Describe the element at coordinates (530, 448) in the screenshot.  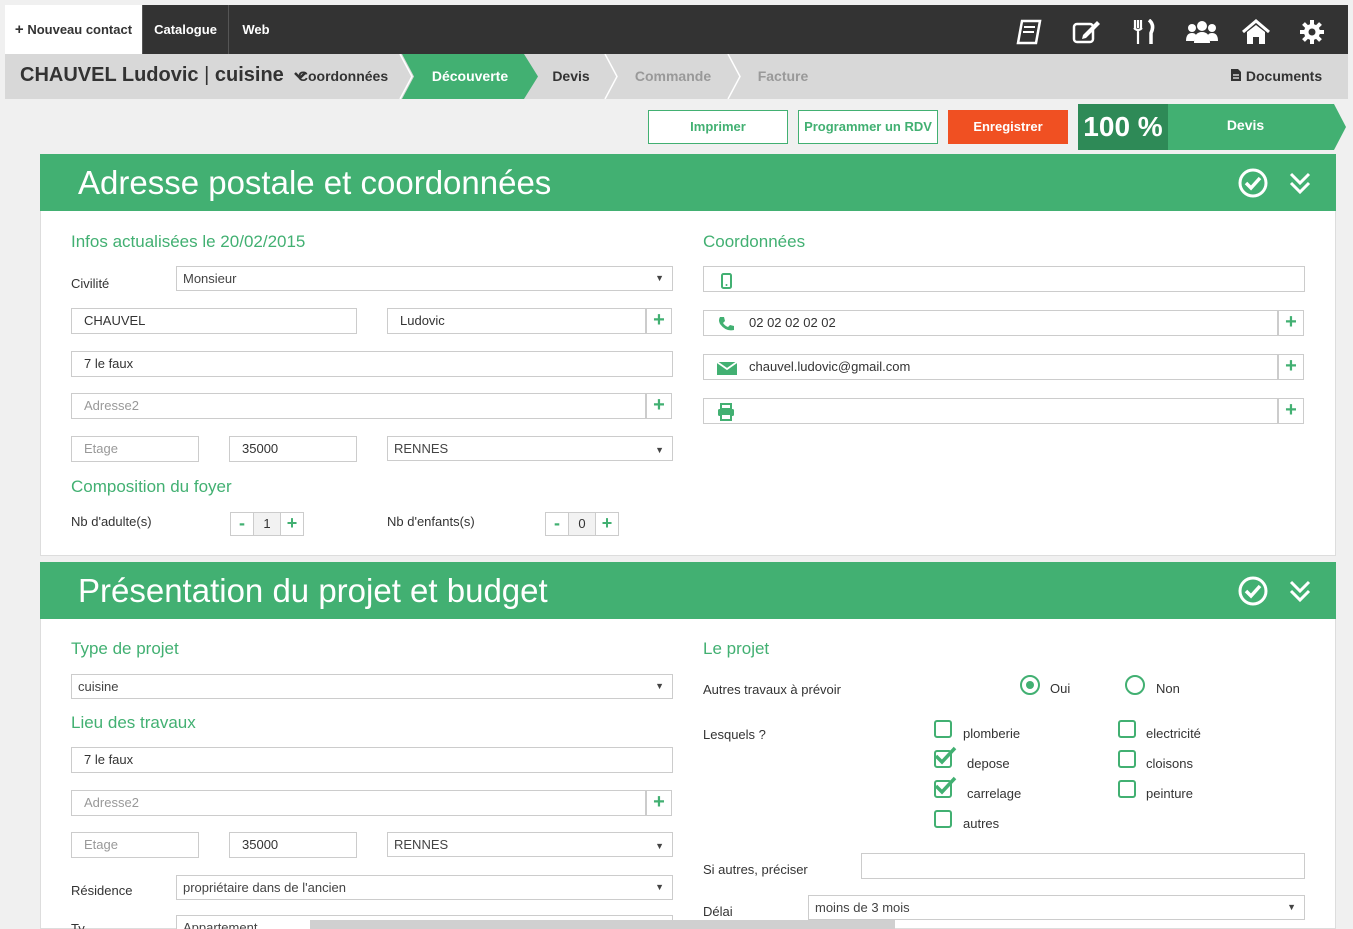
I see `city-select: RENNES ▼` at that location.